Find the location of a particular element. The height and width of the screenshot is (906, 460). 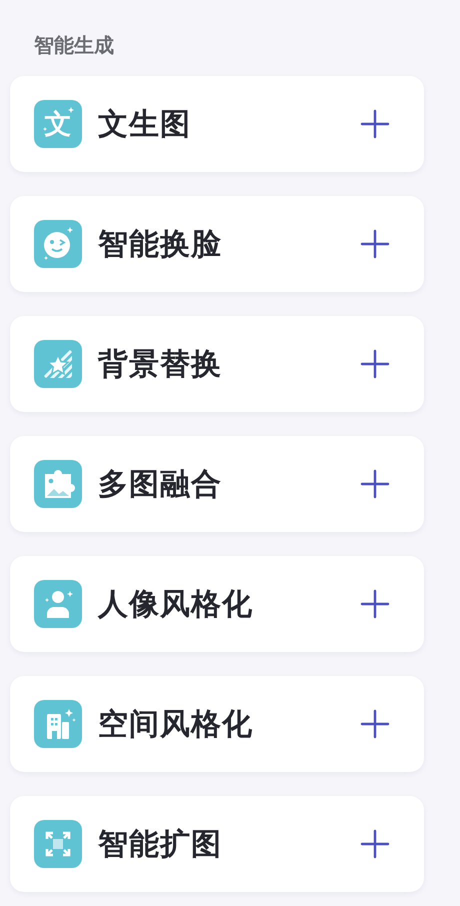

feature-label: 智能换脸 is located at coordinates (160, 245).